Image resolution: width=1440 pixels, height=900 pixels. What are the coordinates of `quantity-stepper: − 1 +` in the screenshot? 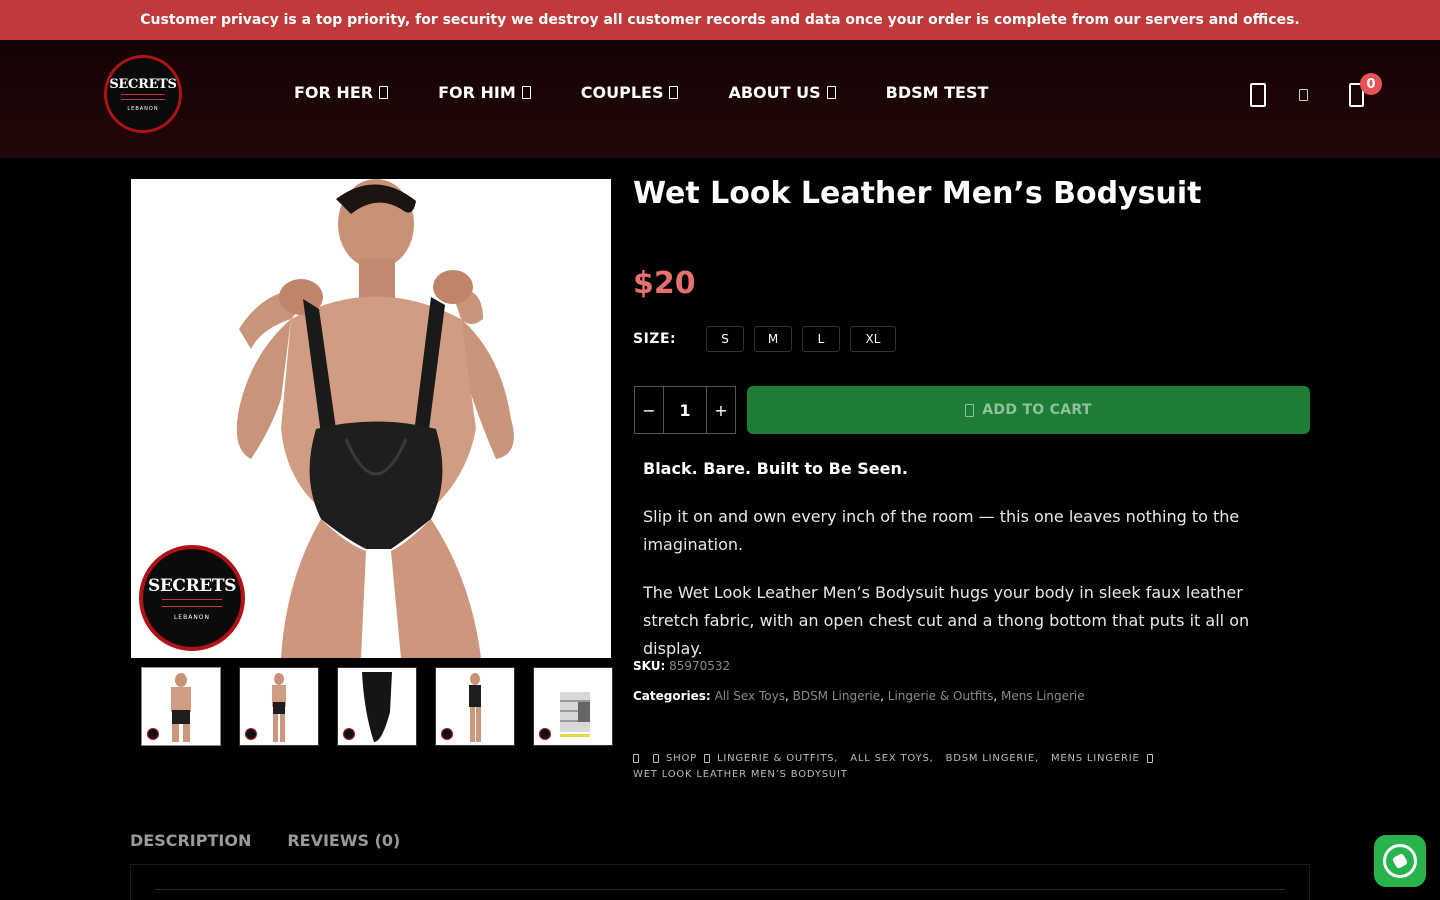 It's located at (685, 410).